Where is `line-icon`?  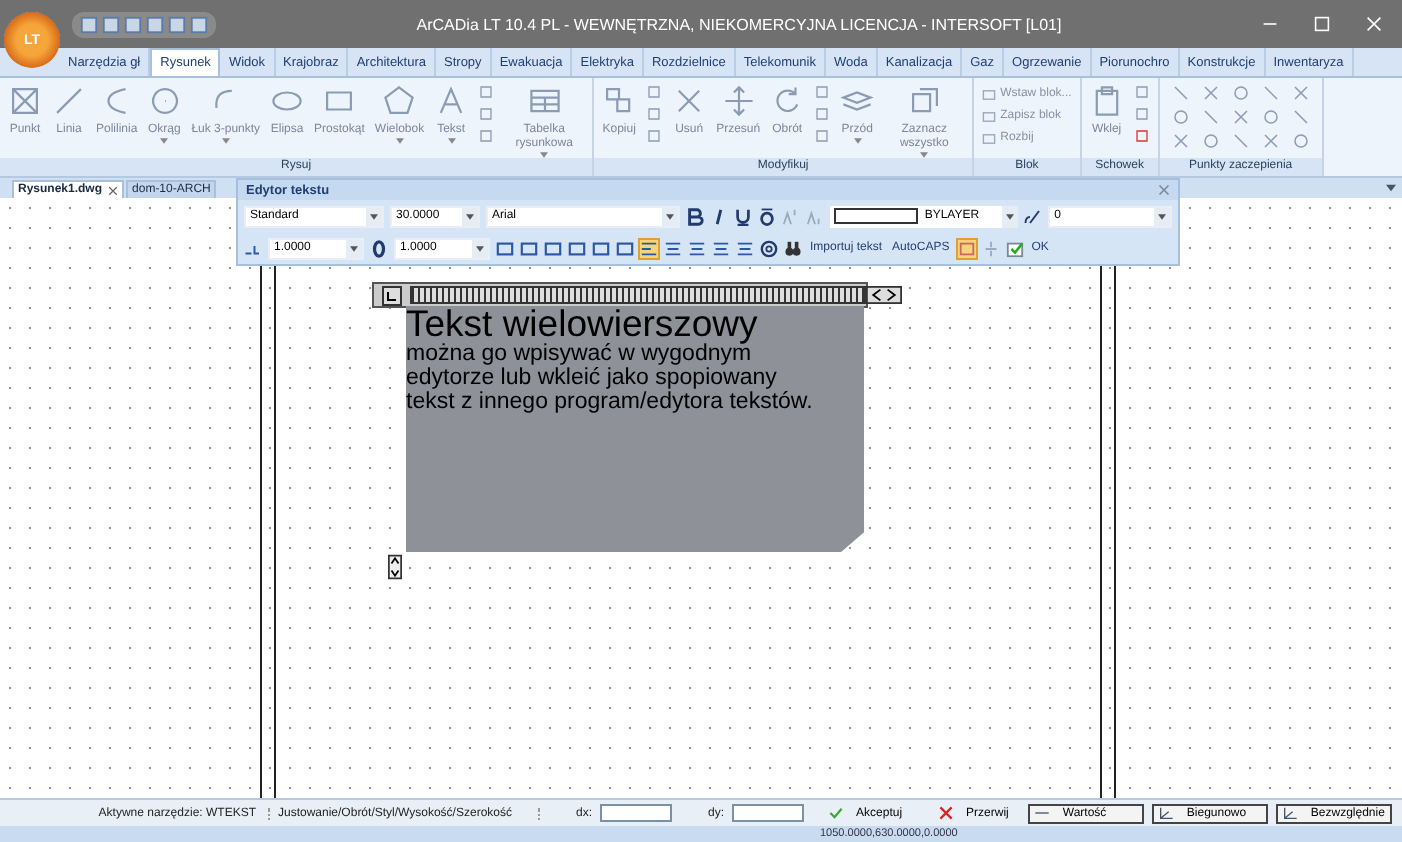
line-icon is located at coordinates (69, 101).